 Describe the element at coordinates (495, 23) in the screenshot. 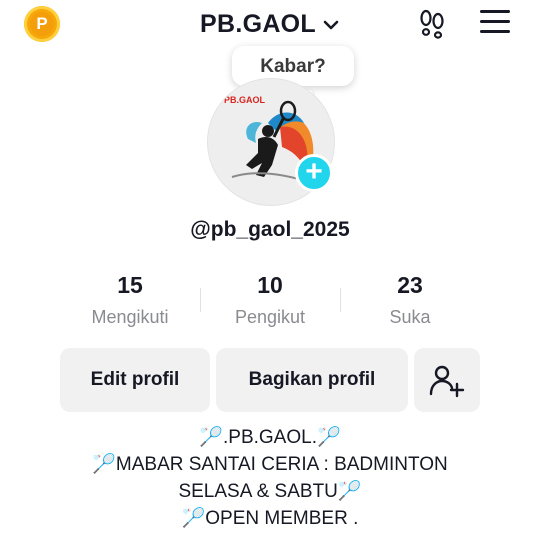

I see `menu-icon` at that location.